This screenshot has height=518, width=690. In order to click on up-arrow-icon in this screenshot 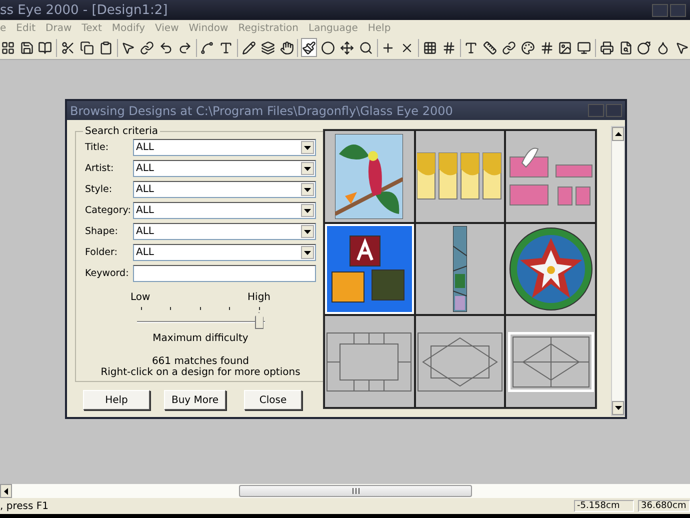, I will do `click(618, 134)`.